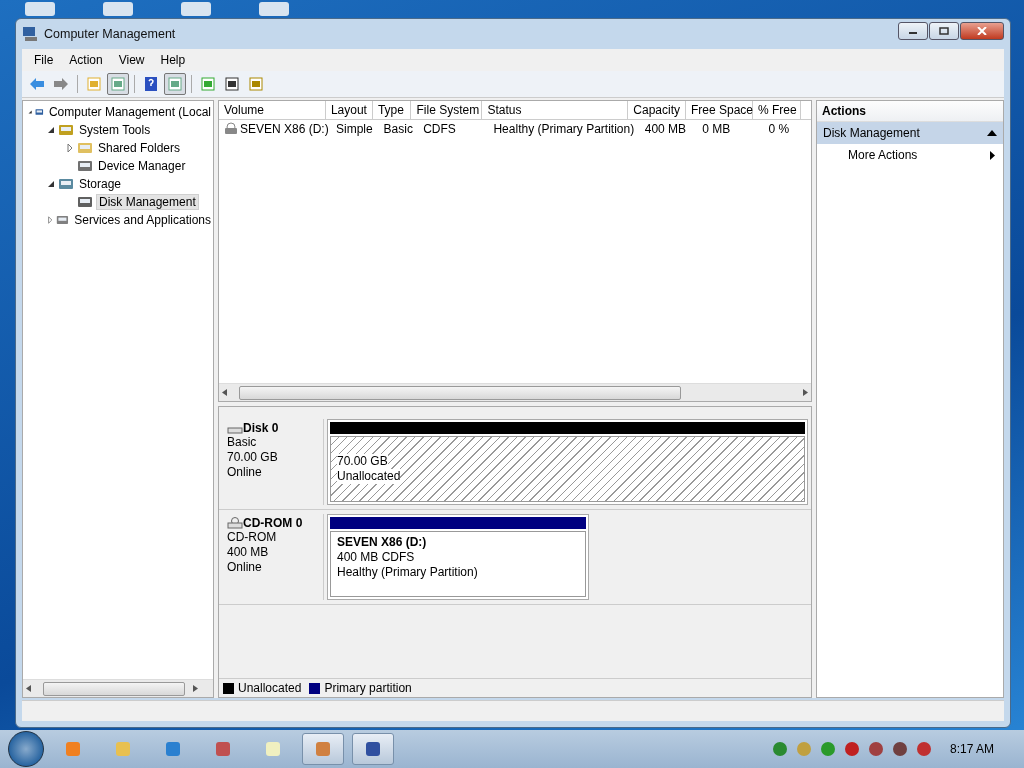 The height and width of the screenshot is (768, 1024). Describe the element at coordinates (26, 749) in the screenshot. I see `start-button` at that location.